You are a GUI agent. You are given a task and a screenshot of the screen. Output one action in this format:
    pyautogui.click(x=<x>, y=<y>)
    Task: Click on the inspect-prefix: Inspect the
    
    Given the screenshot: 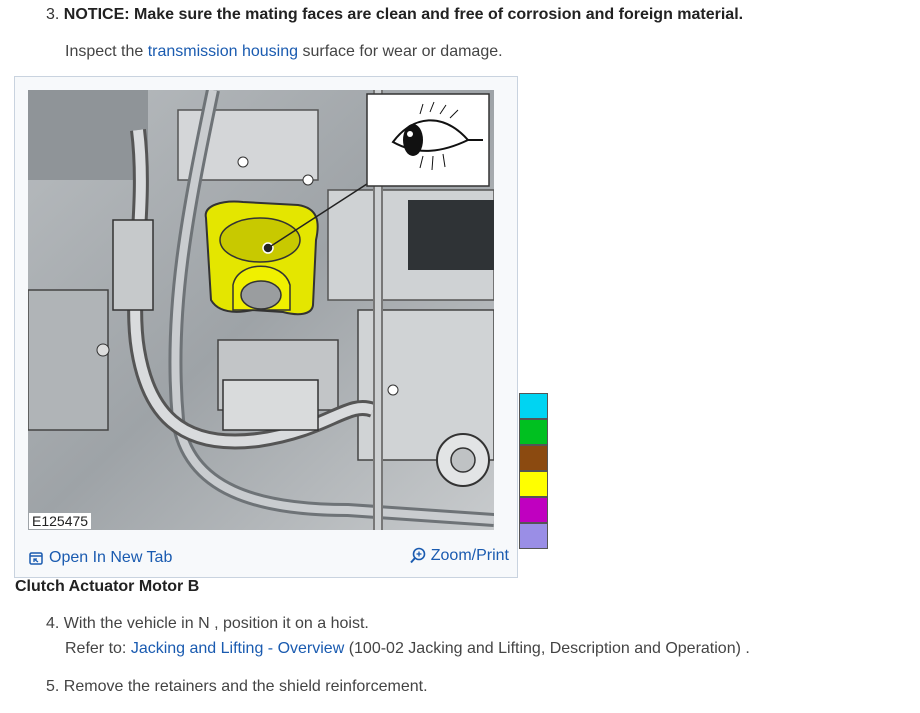 What is the action you would take?
    pyautogui.click(x=106, y=51)
    